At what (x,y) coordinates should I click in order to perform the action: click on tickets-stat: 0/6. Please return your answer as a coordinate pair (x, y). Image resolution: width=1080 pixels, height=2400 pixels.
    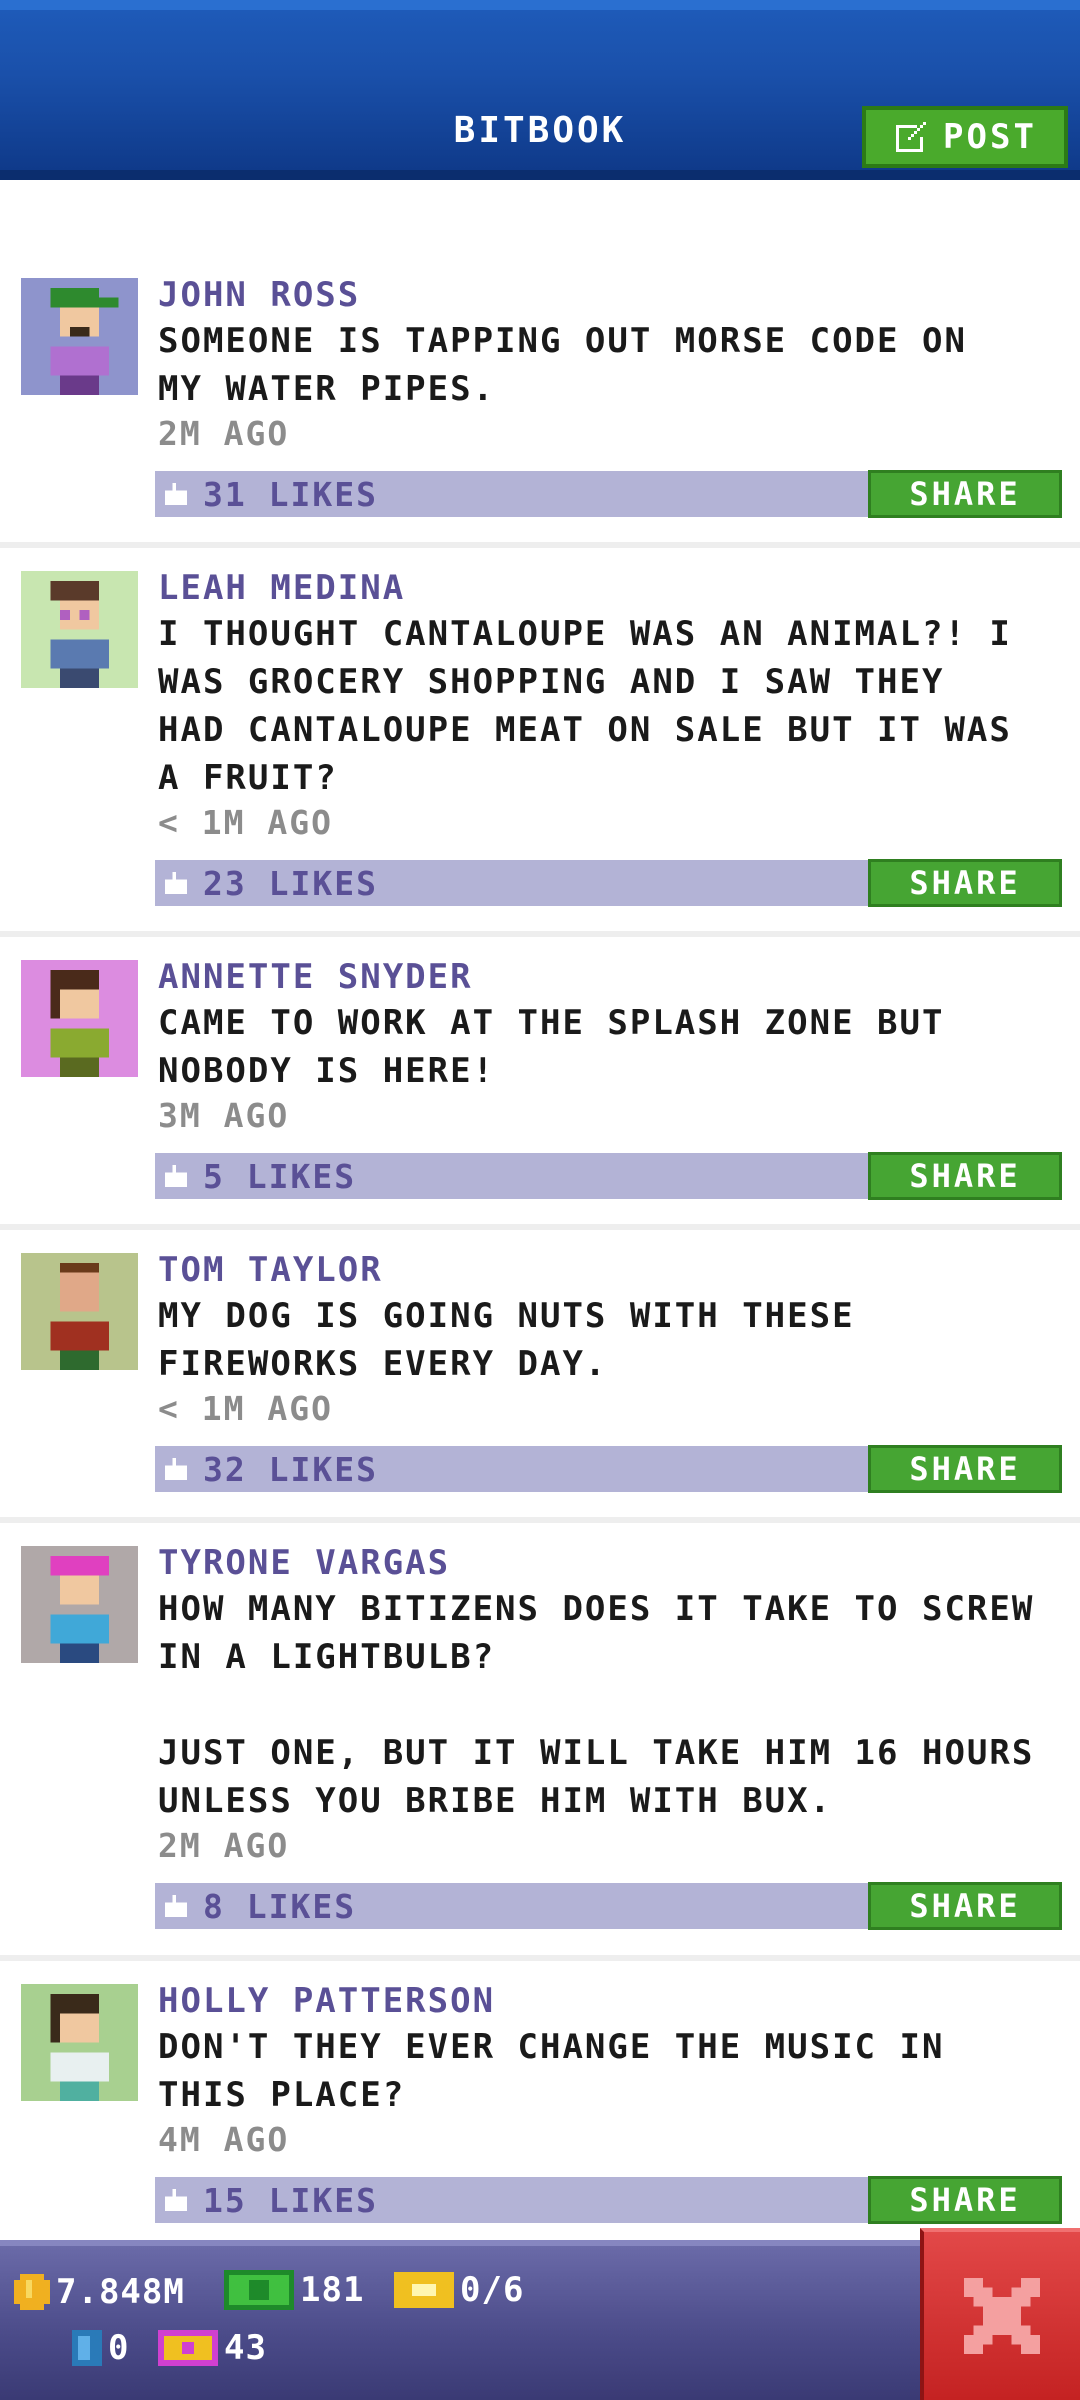
    Looking at the image, I should click on (459, 2290).